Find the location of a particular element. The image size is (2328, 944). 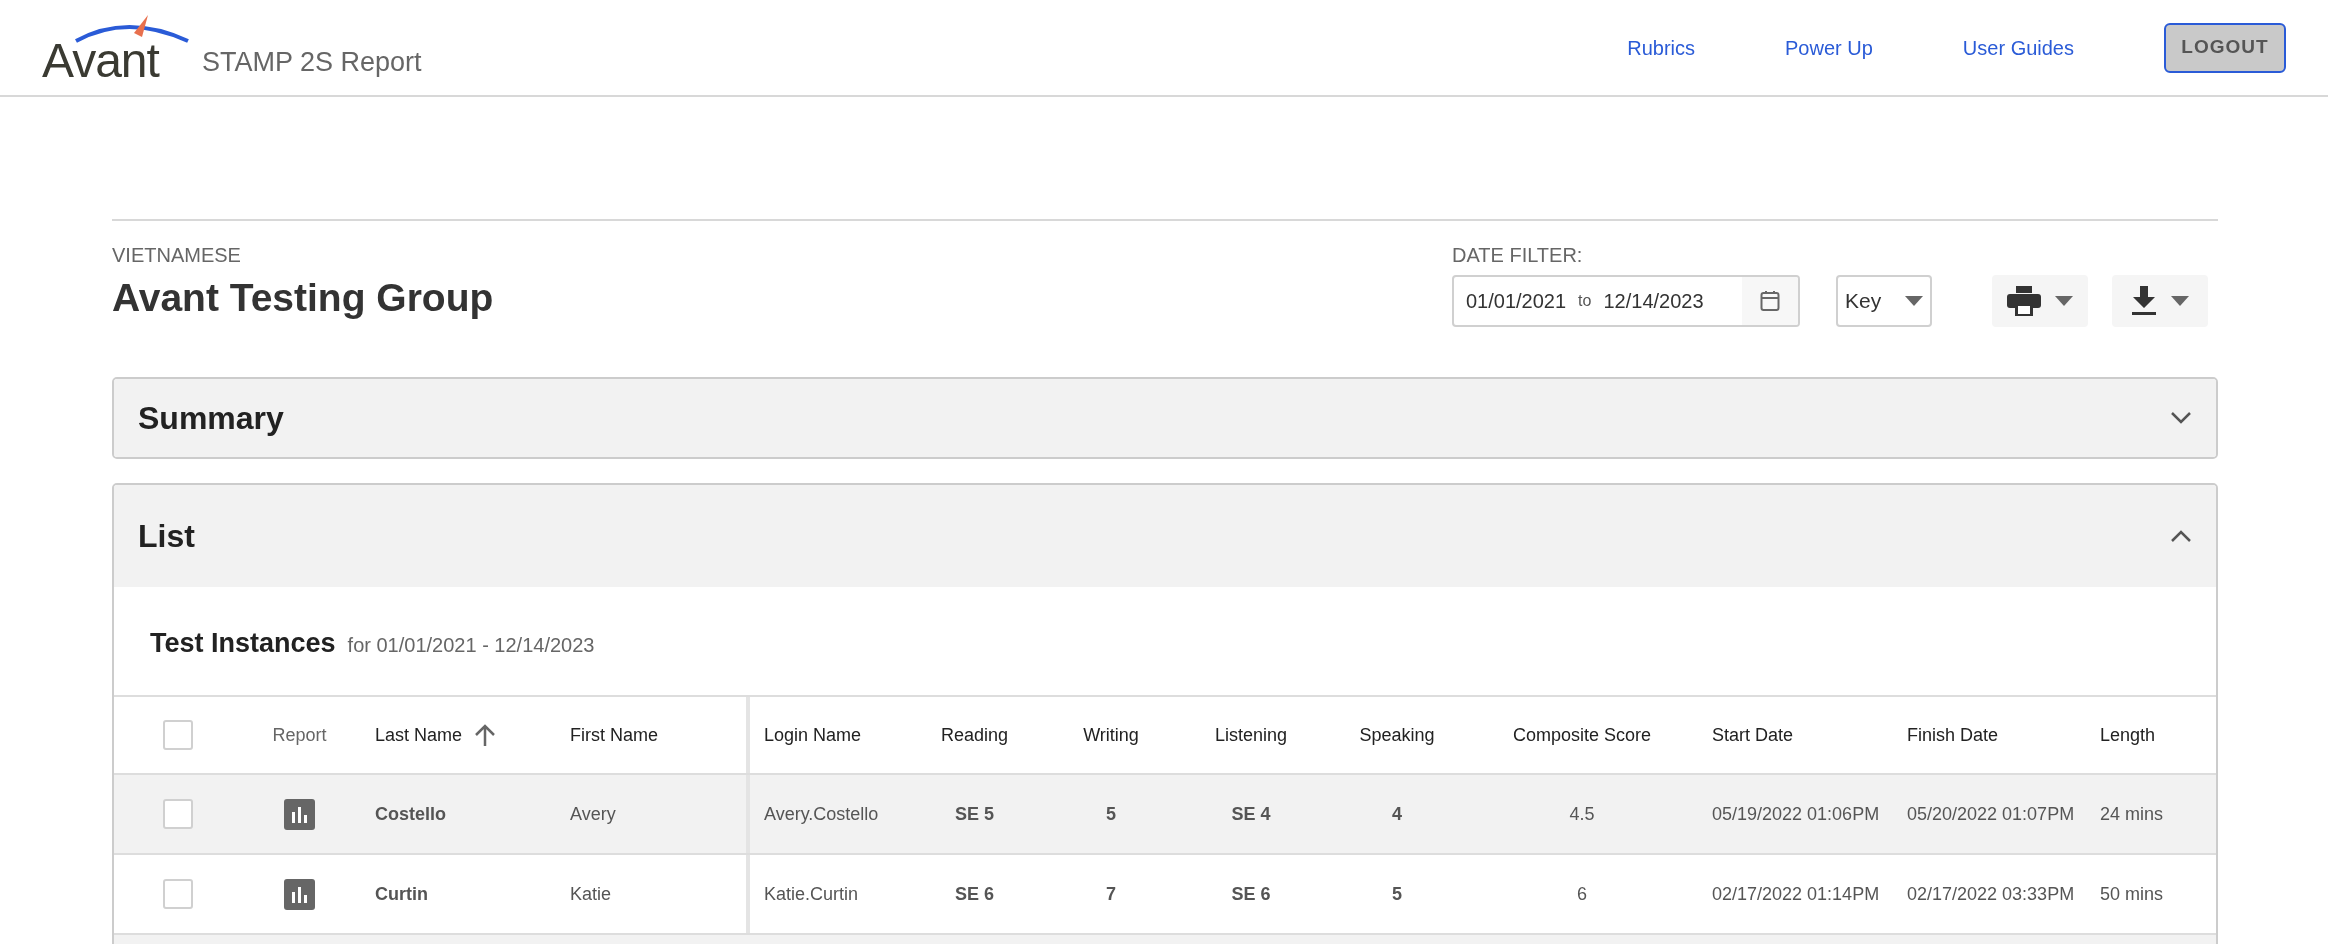

table-cell-text: Avery.Costello is located at coordinates (821, 814).